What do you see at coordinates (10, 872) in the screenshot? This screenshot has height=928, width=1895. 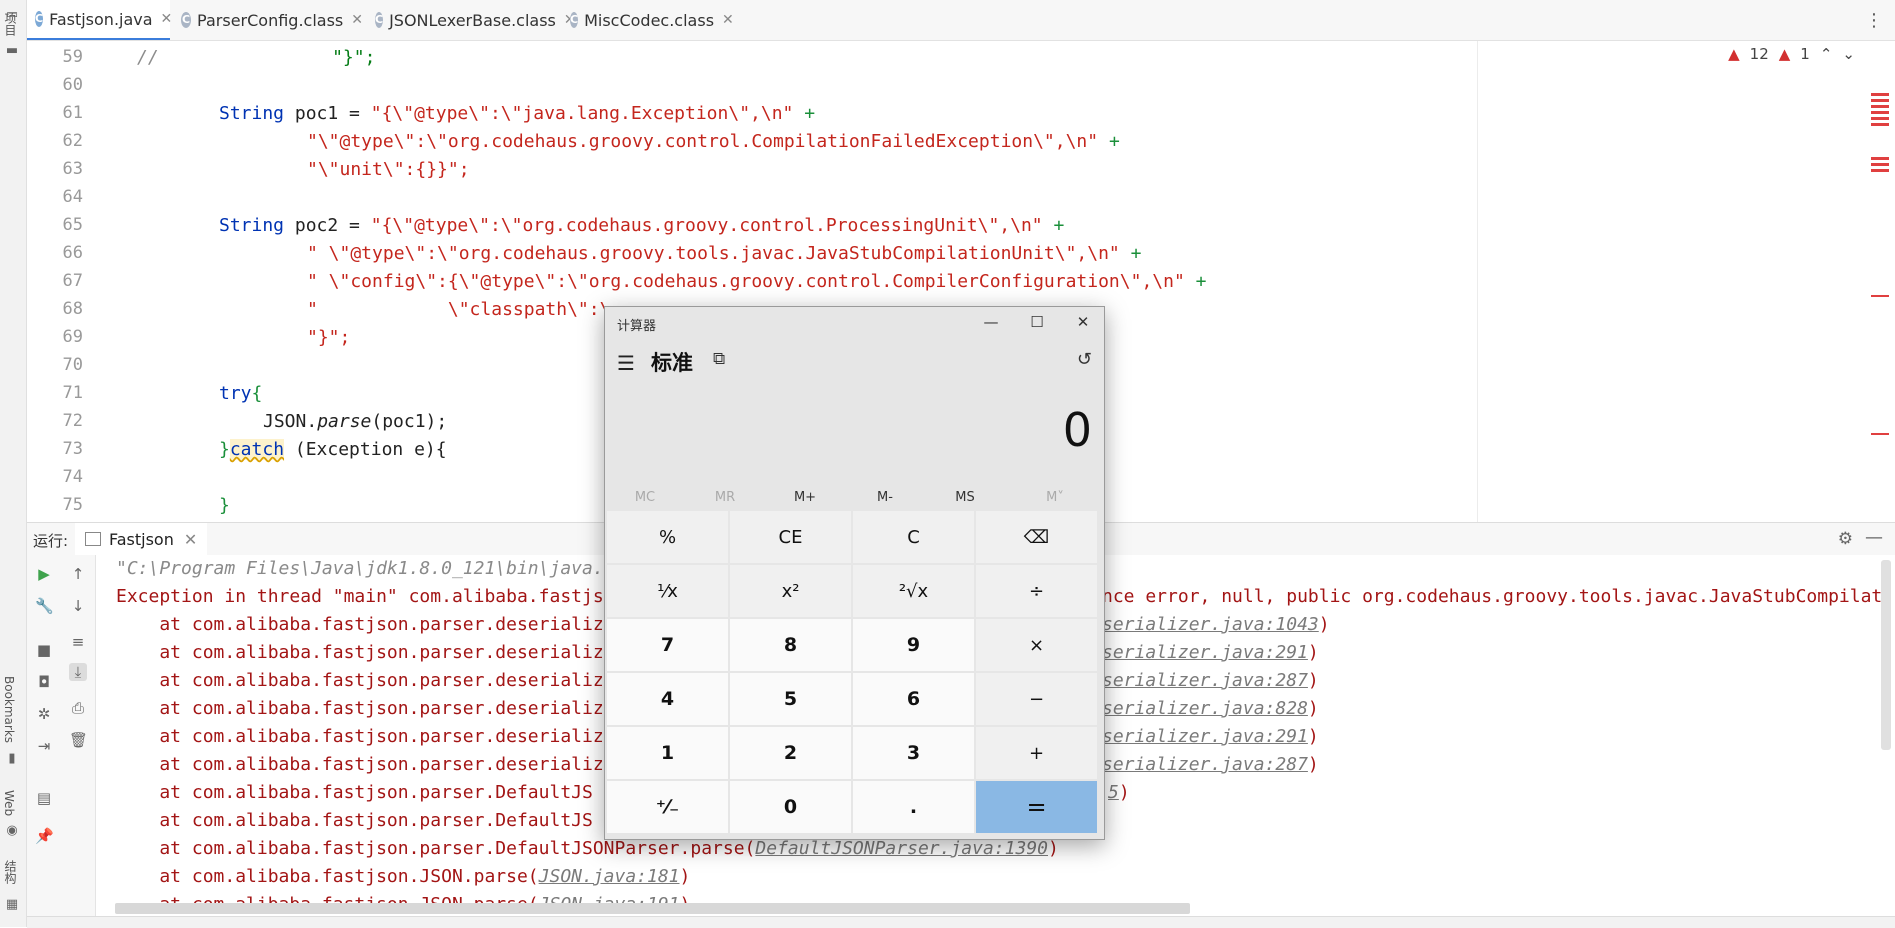 I see `structure-tool-label: 结构` at bounding box center [10, 872].